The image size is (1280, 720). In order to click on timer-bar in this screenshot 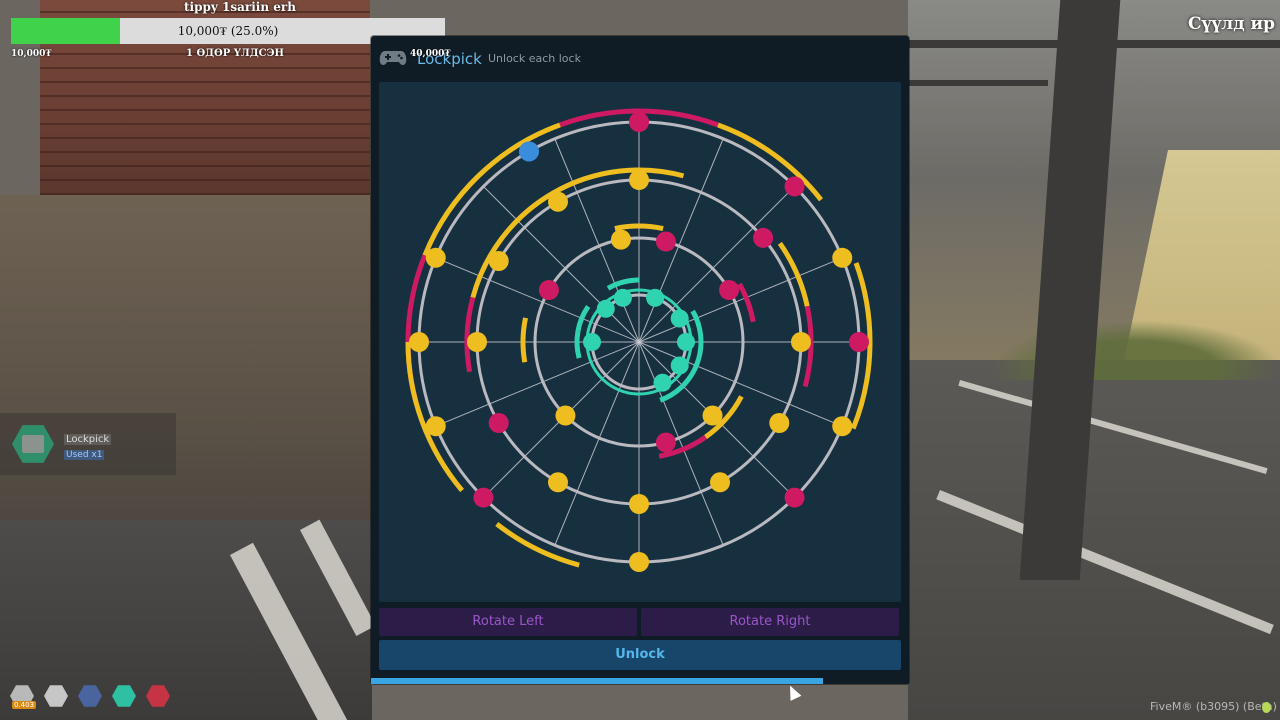, I will do `click(640, 681)`.